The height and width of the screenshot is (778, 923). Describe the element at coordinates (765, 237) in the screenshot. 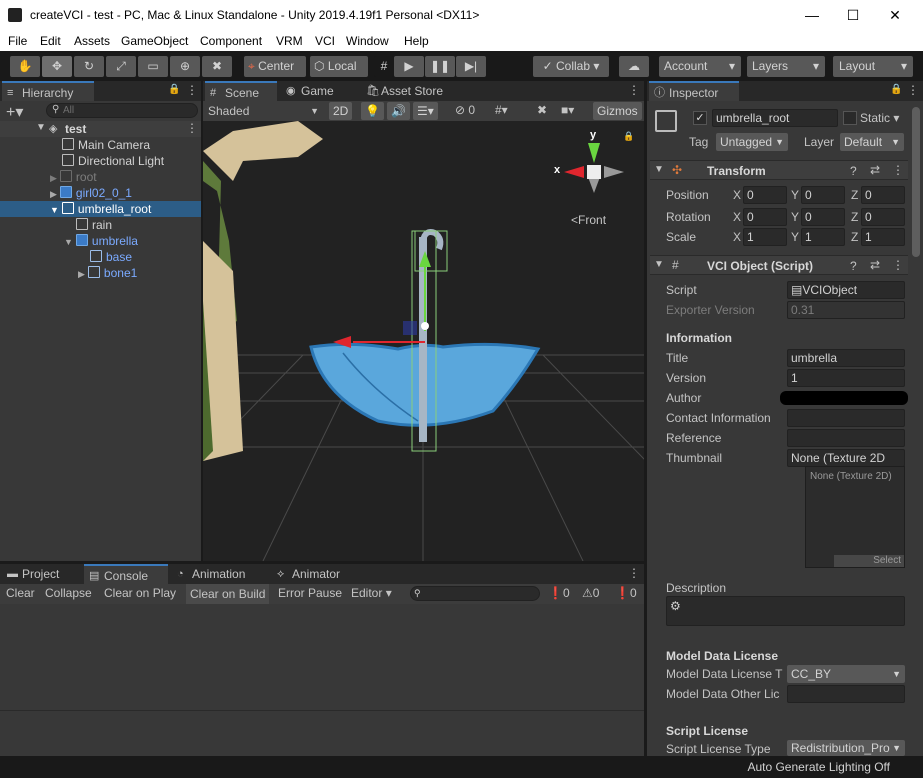

I see `scale-x-field: 1` at that location.